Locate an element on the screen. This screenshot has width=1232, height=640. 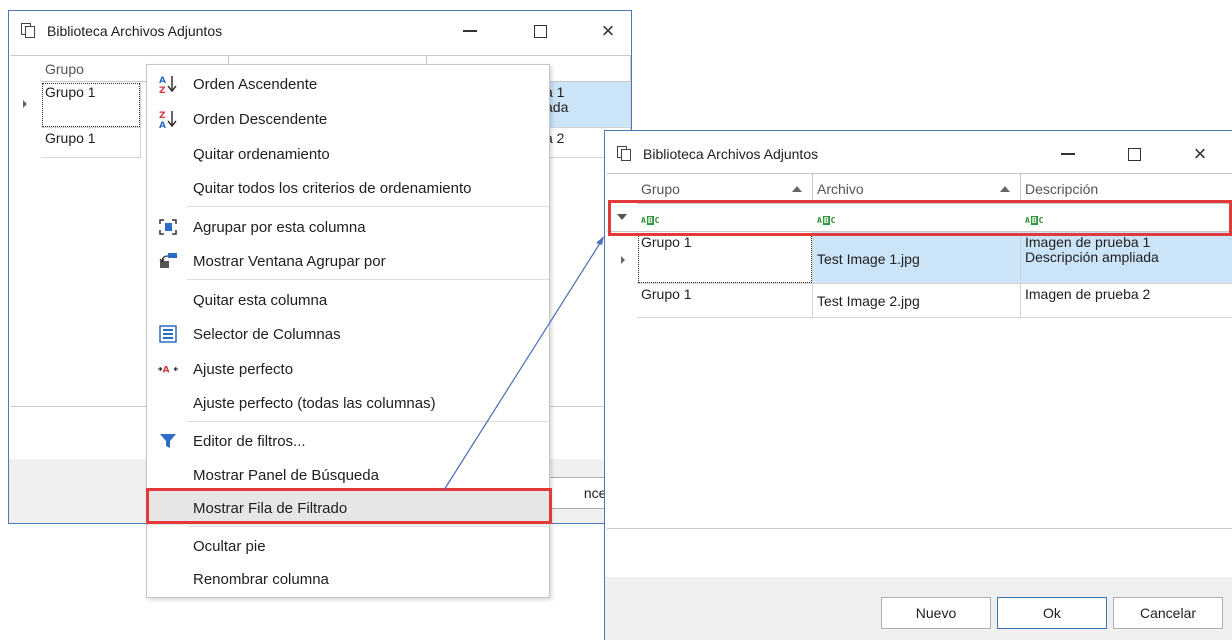
annotation-arrow is located at coordinates (523, 363).